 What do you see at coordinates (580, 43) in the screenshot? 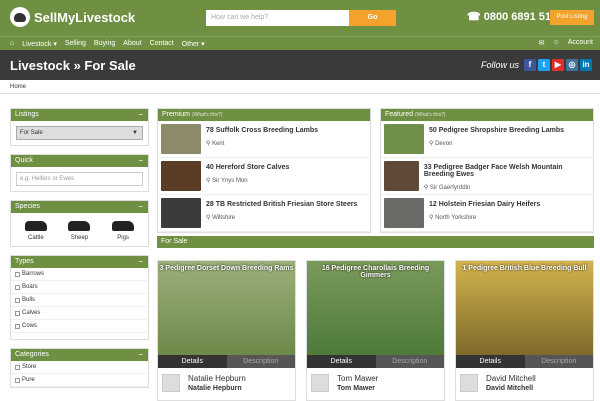
I see `account-link: Account` at bounding box center [580, 43].